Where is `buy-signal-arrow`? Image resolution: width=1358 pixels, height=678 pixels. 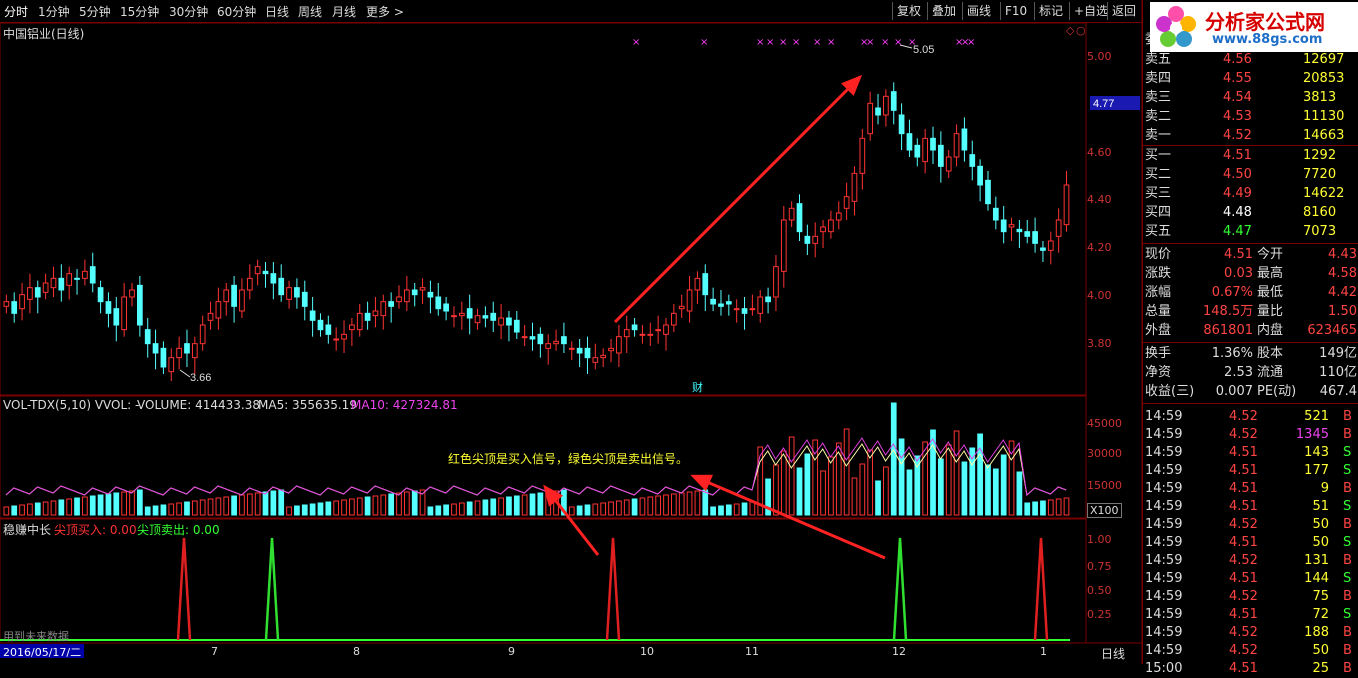
buy-signal-arrow is located at coordinates (571, 520).